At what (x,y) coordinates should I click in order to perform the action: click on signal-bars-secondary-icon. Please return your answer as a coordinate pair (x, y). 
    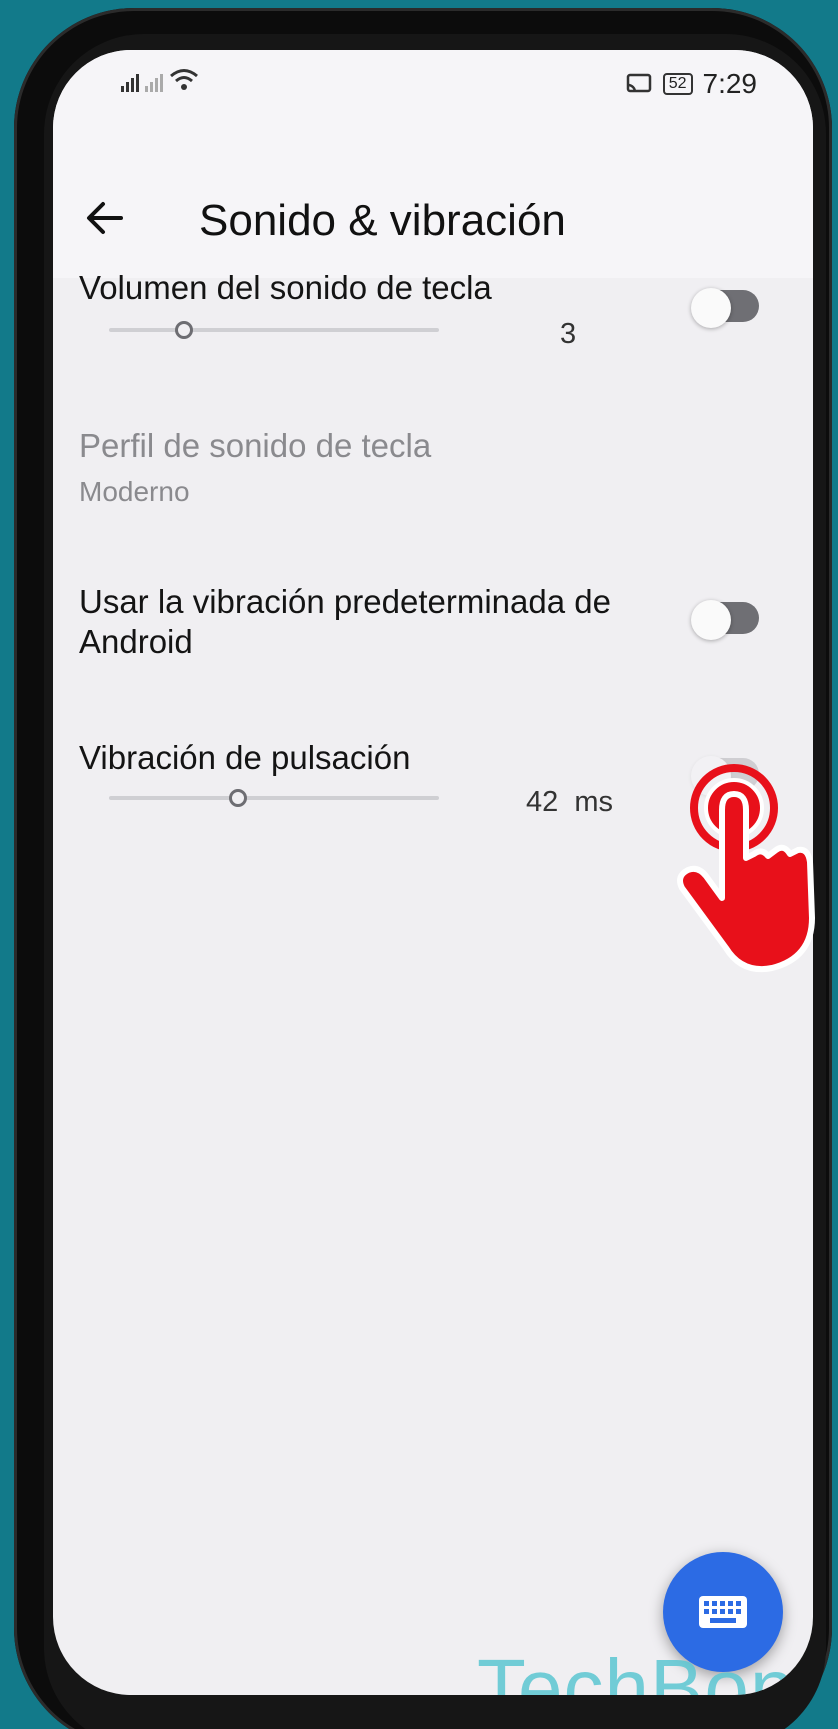
    Looking at the image, I should click on (154, 81).